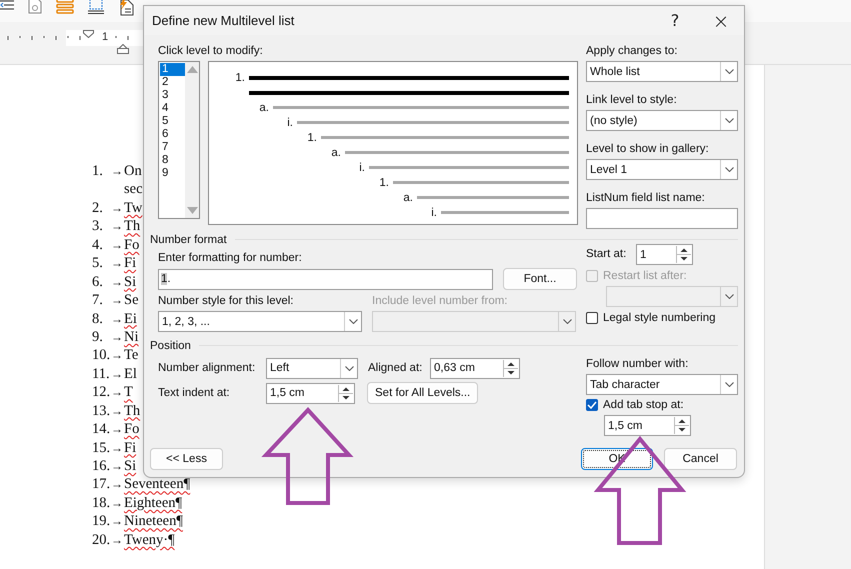 The height and width of the screenshot is (569, 851). Describe the element at coordinates (88, 34) in the screenshot. I see `indent-marker-icon` at that location.